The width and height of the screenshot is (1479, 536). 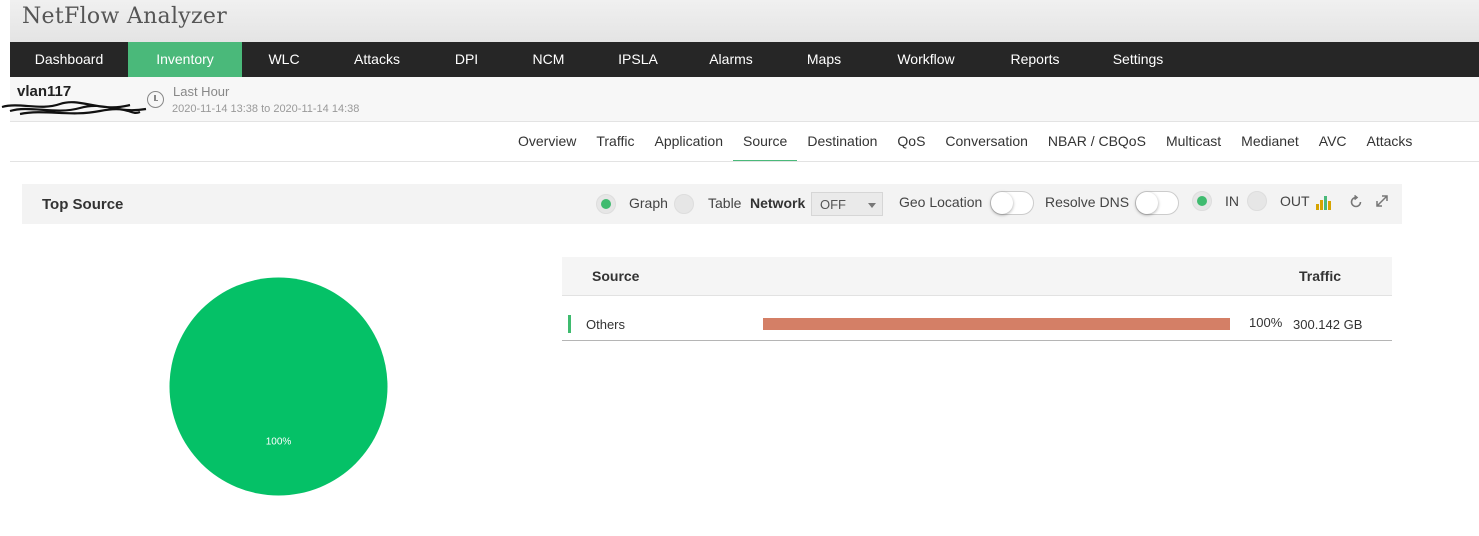 I want to click on table-radio, so click(x=684, y=204).